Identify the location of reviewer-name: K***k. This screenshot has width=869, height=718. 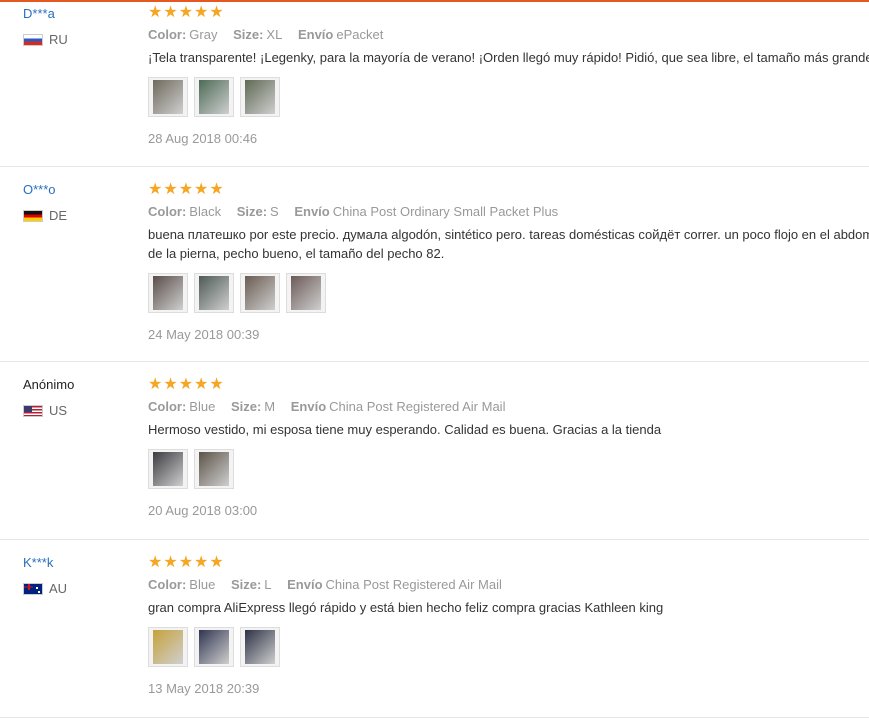
(45, 562).